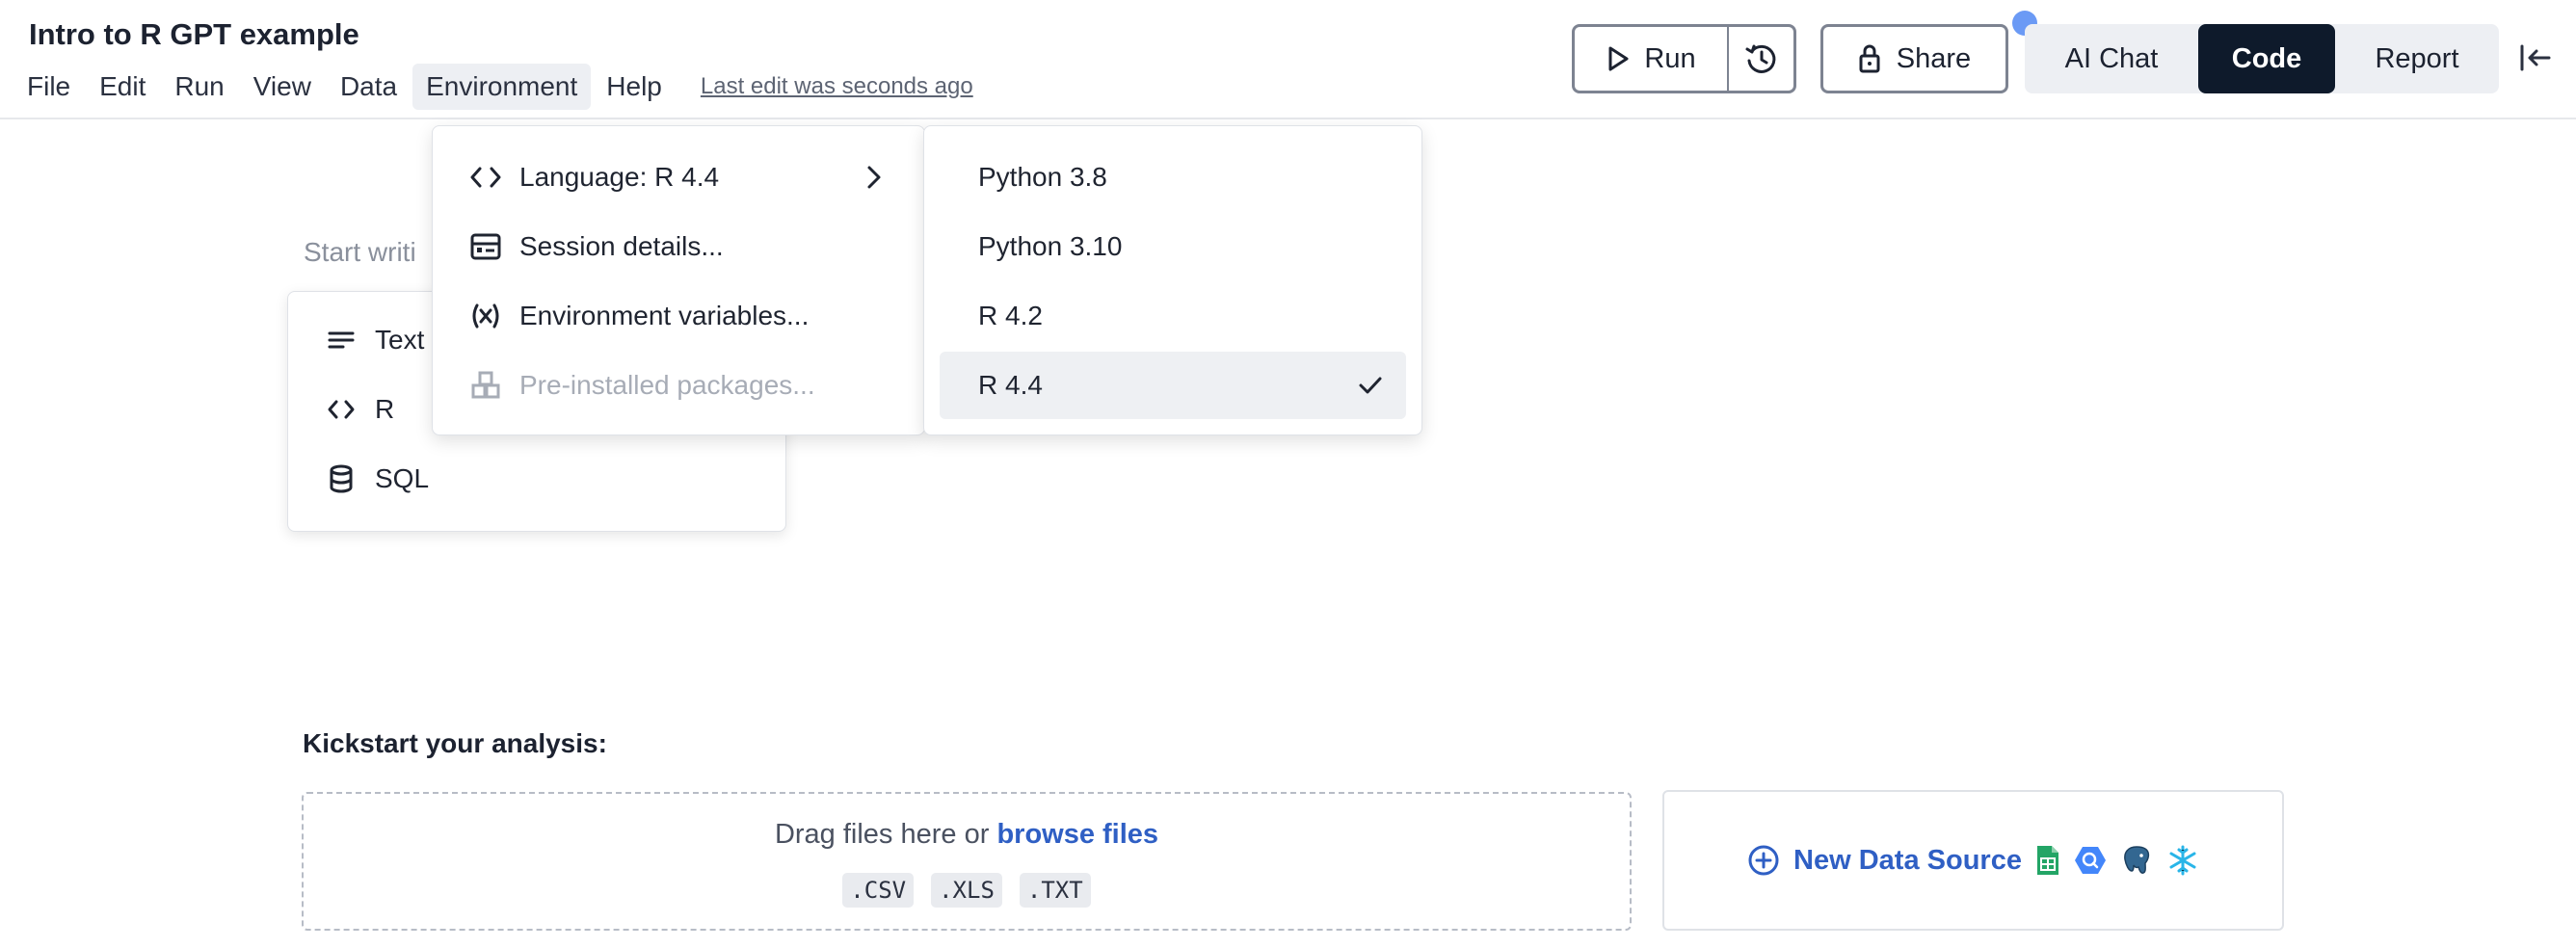  I want to click on share-button: Share, so click(1914, 58).